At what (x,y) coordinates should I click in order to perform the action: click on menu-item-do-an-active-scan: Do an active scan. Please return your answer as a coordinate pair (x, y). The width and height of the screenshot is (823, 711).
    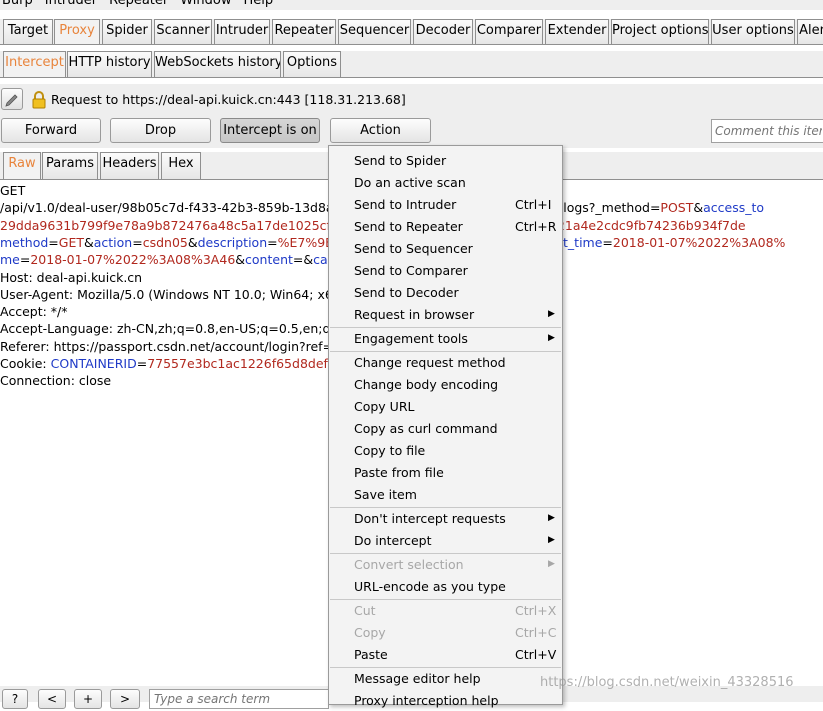
    Looking at the image, I should click on (445, 182).